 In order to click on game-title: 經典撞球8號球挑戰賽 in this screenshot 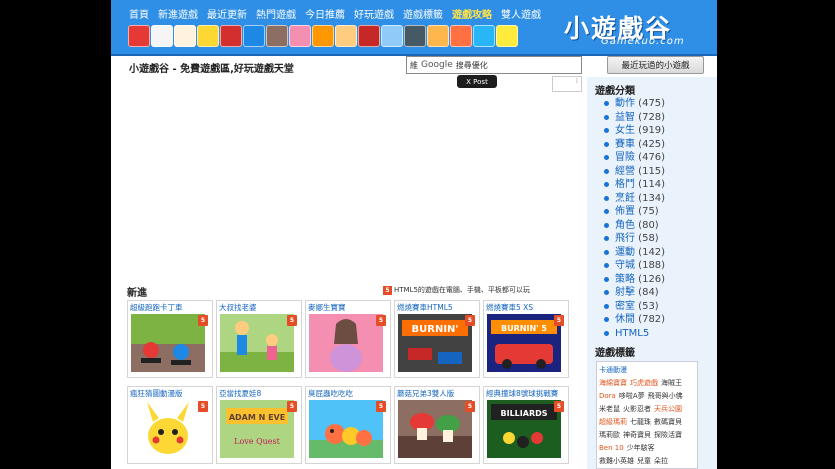, I will do `click(522, 393)`.